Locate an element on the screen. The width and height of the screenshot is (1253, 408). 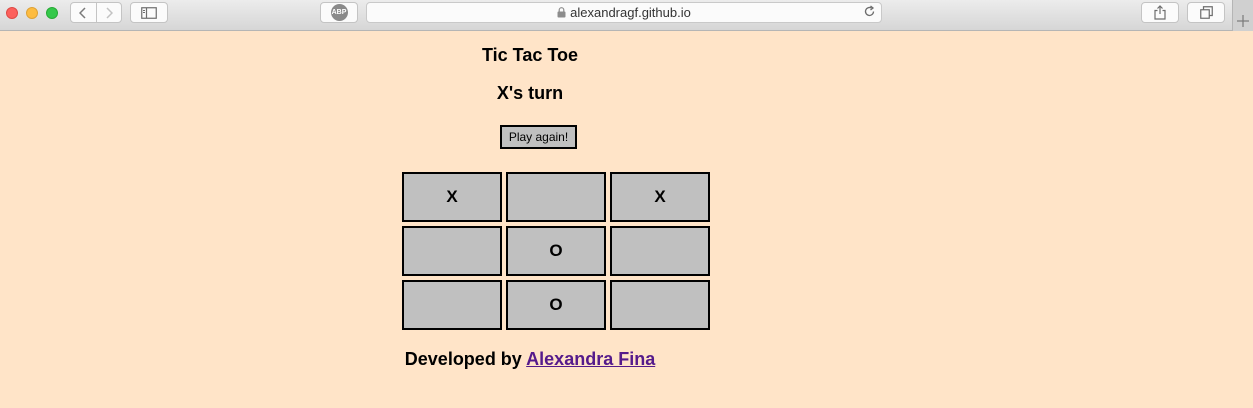
footer-credit: Developed by Alexandra Fina is located at coordinates (530, 359).